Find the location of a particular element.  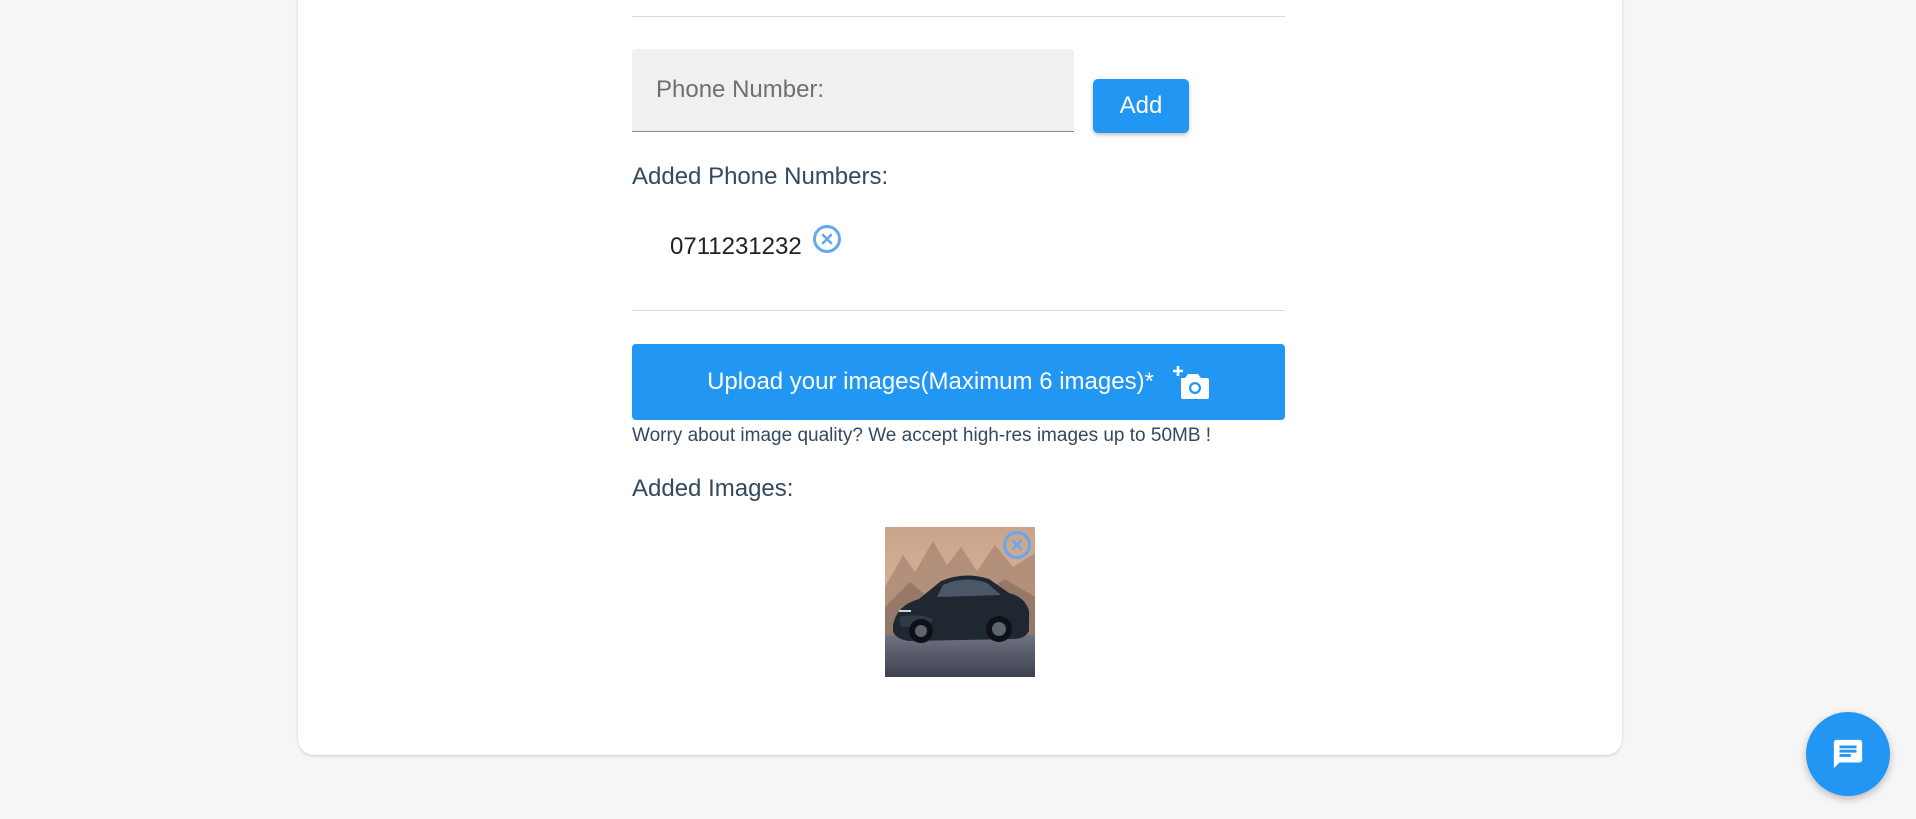

remove-phone-icon is located at coordinates (827, 239).